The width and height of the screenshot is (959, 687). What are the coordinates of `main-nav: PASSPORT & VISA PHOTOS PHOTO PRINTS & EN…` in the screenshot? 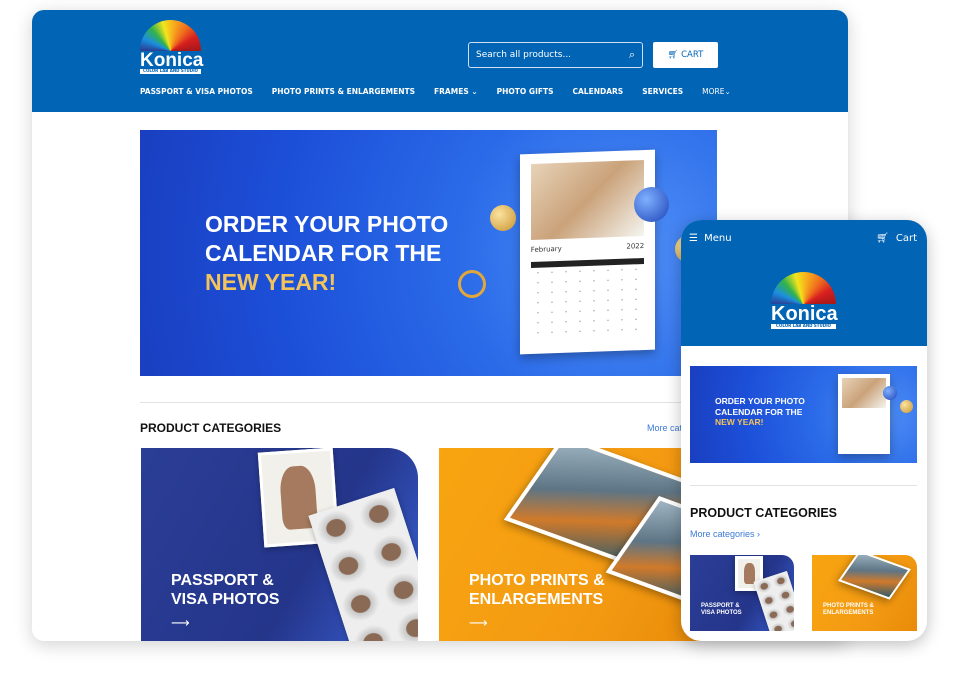 It's located at (435, 91).